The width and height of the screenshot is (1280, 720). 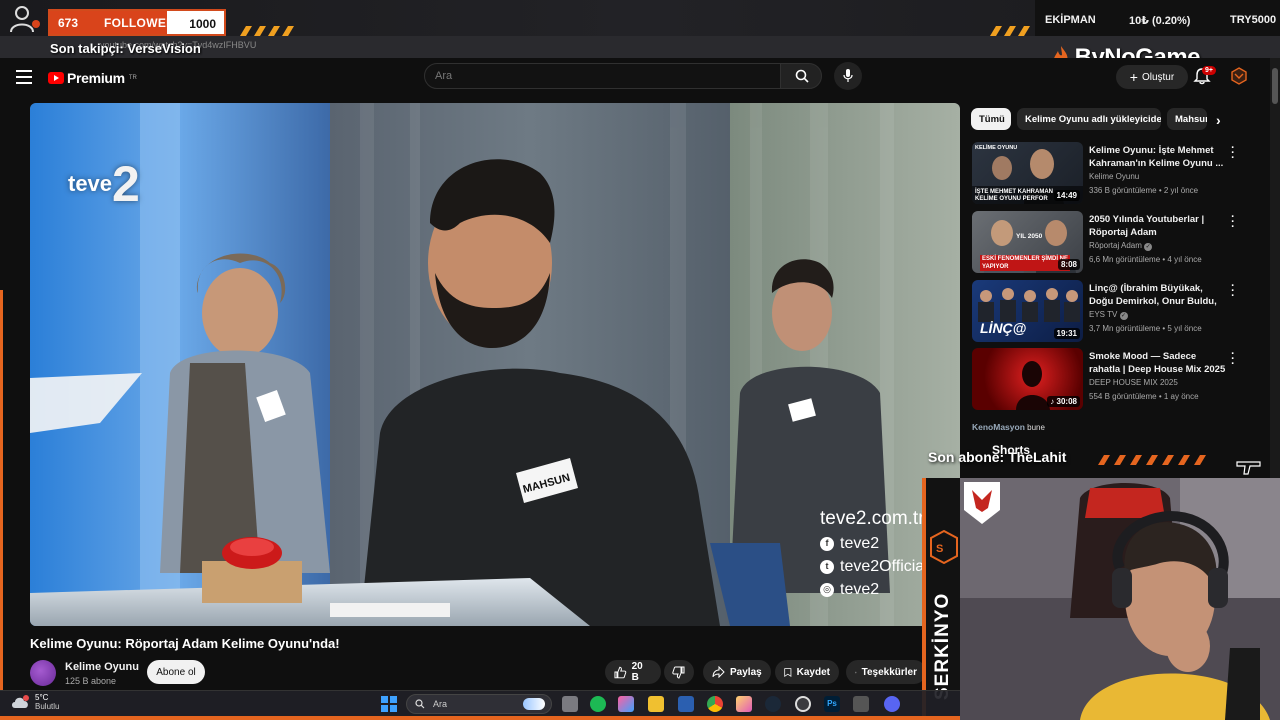 What do you see at coordinates (832, 704) in the screenshot?
I see `photoshop-icon: Ps` at bounding box center [832, 704].